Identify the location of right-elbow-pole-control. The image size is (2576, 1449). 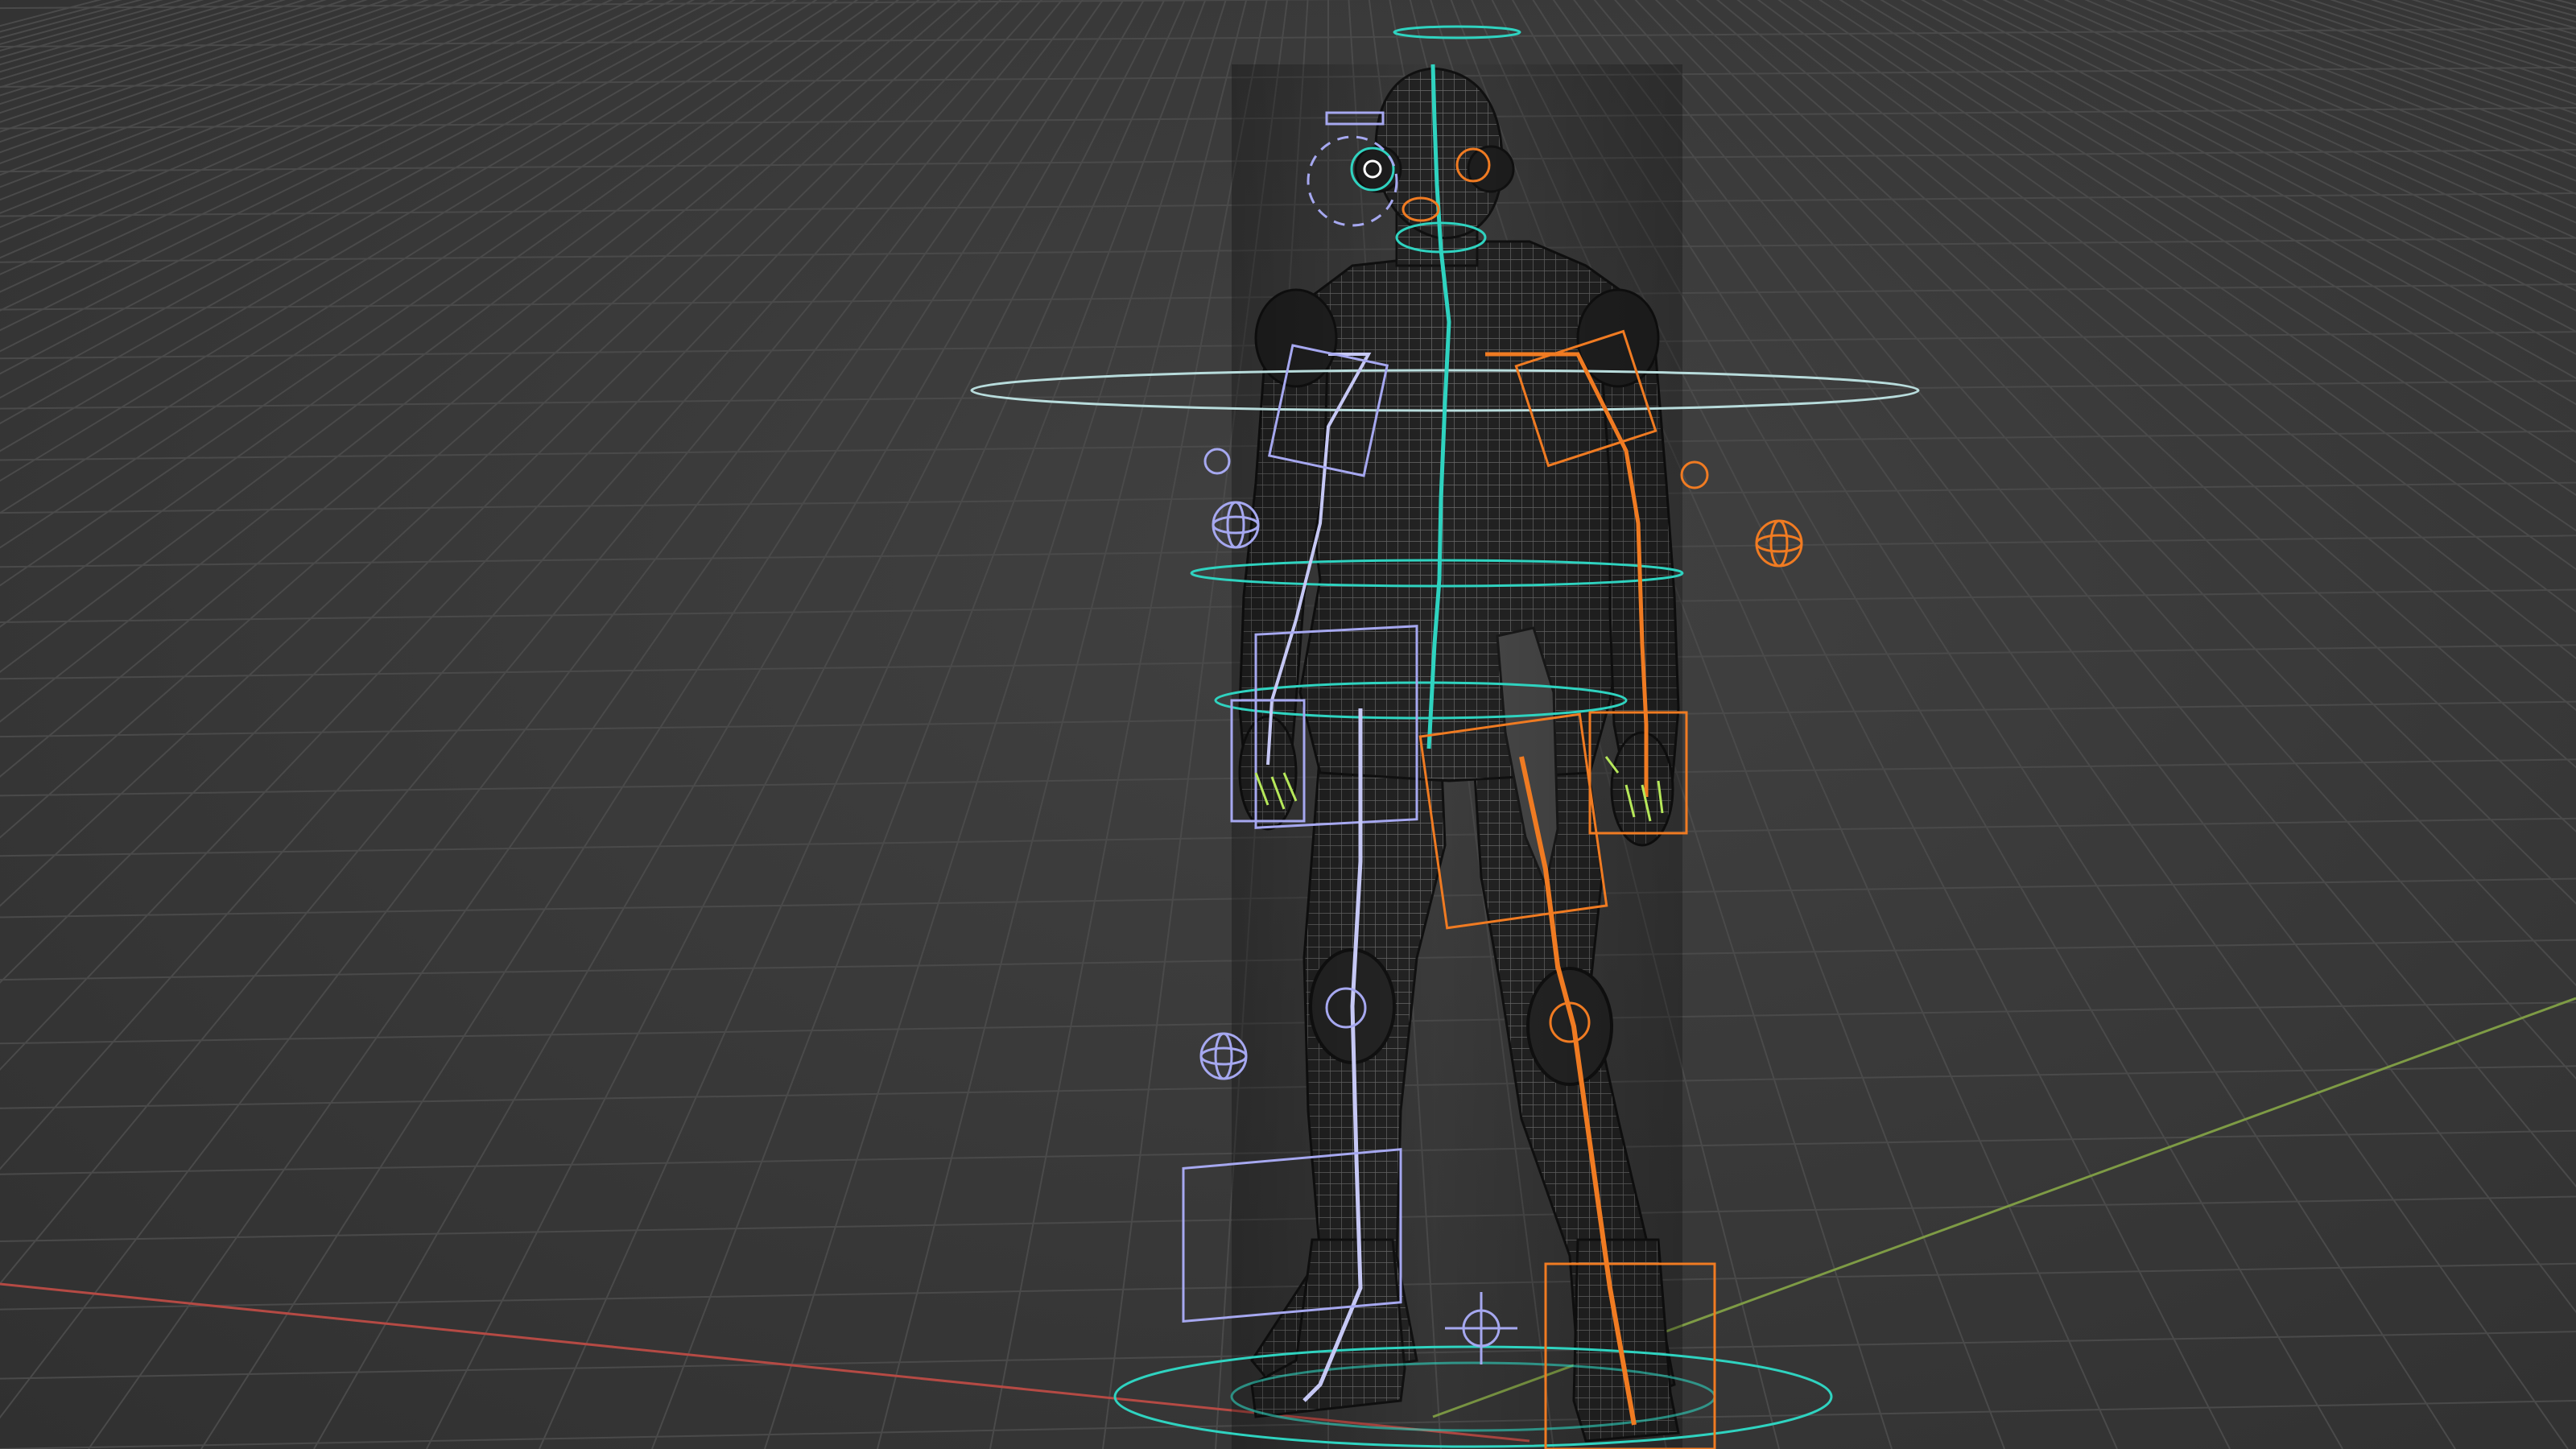
(1694, 474).